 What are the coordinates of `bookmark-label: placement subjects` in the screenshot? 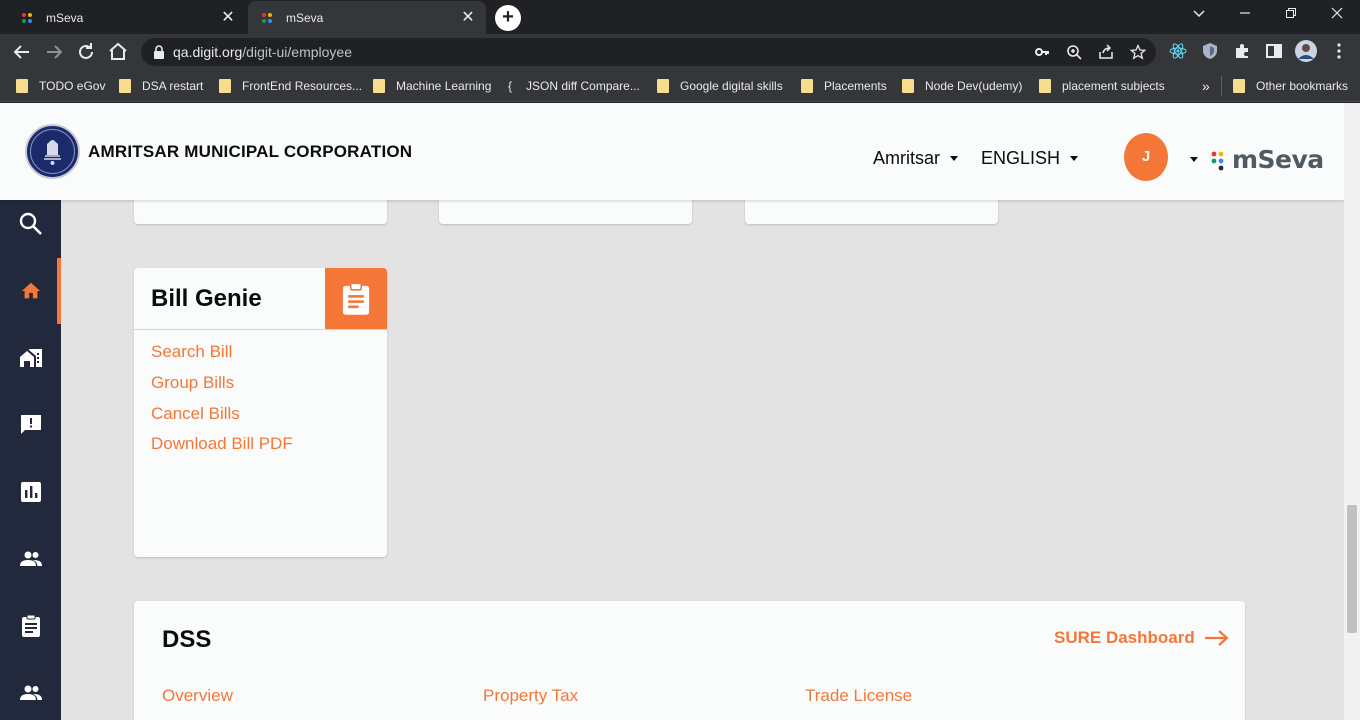 It's located at (1113, 86).